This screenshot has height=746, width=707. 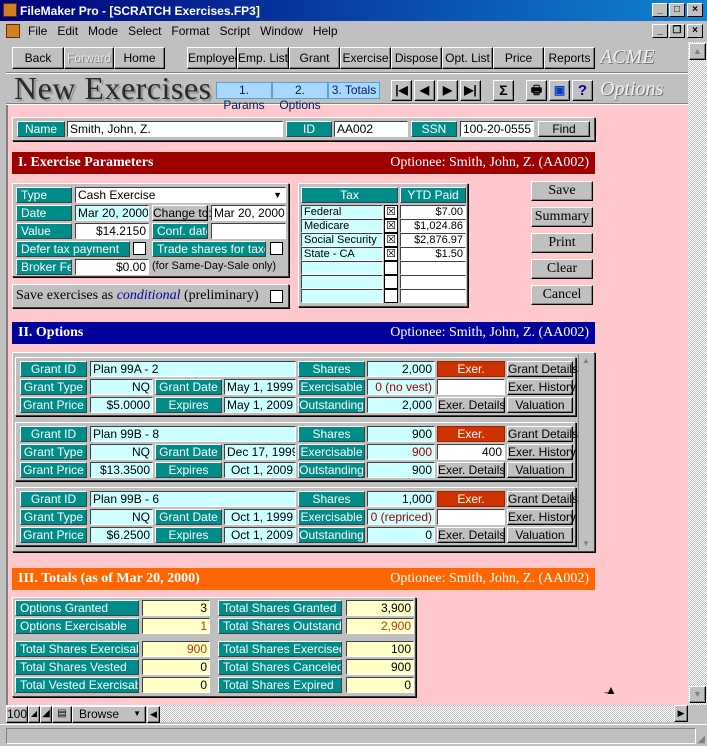 What do you see at coordinates (263, 58) in the screenshot?
I see `emp-list-button: Emp. List` at bounding box center [263, 58].